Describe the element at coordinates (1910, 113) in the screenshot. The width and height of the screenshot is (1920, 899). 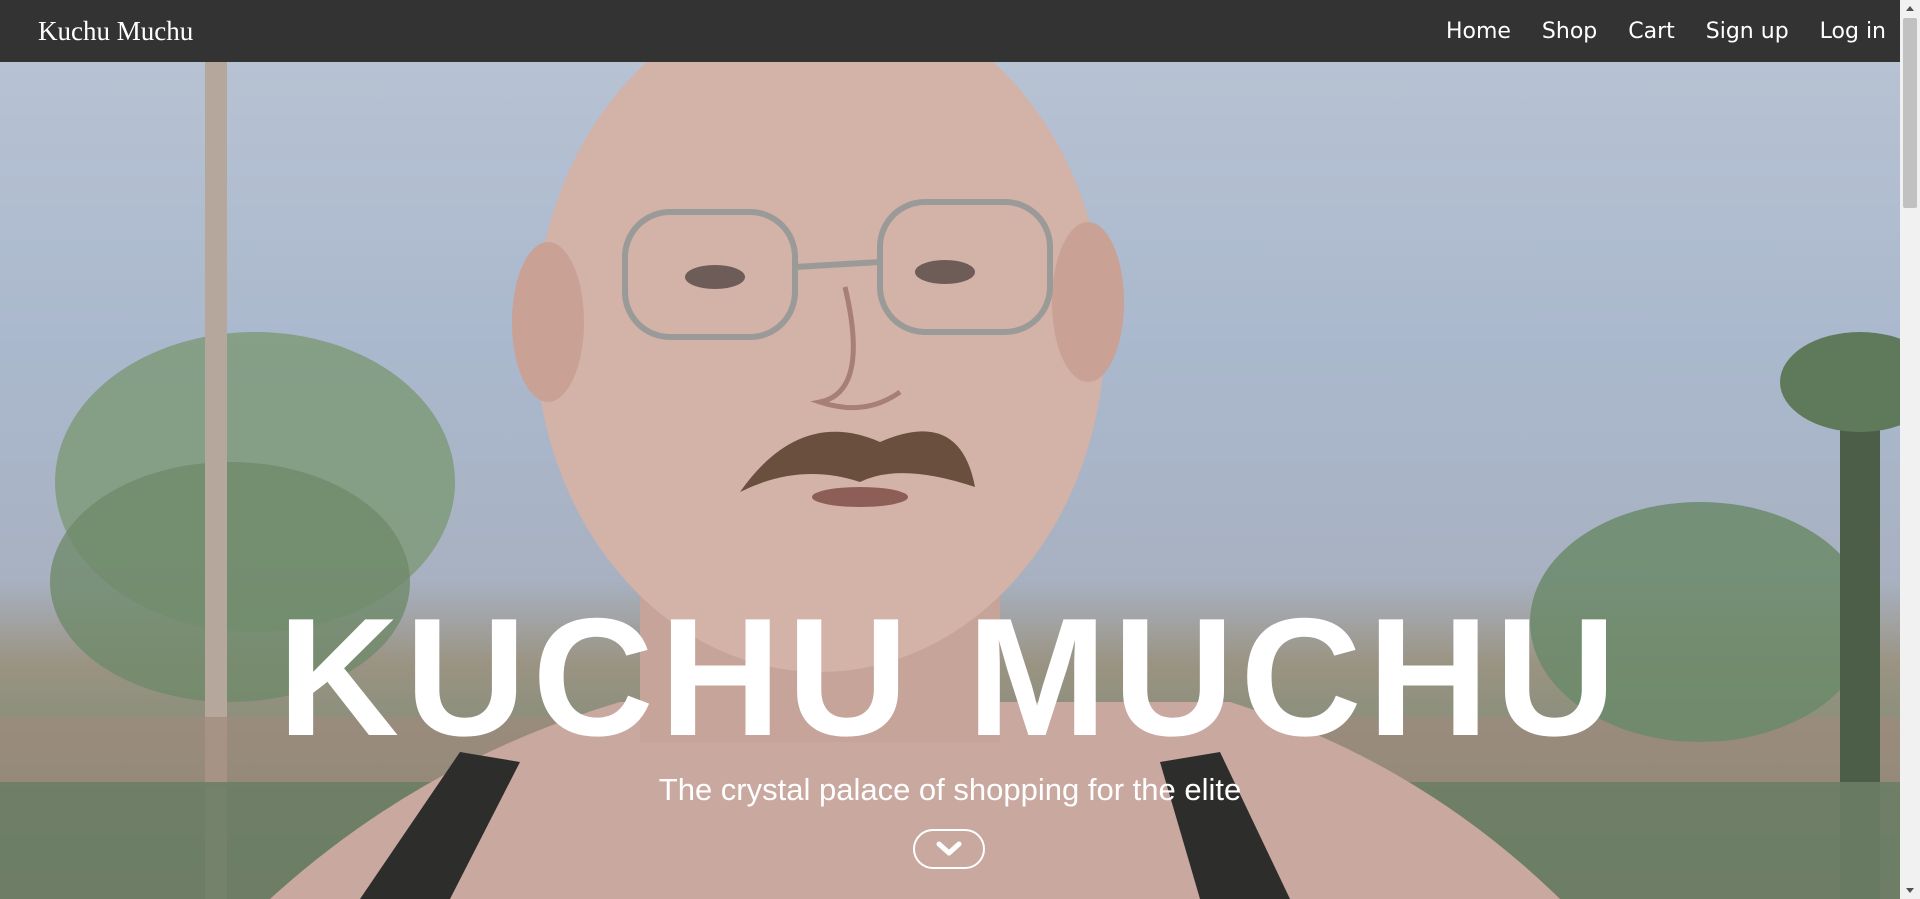
I see `scrollbar-thumb` at that location.